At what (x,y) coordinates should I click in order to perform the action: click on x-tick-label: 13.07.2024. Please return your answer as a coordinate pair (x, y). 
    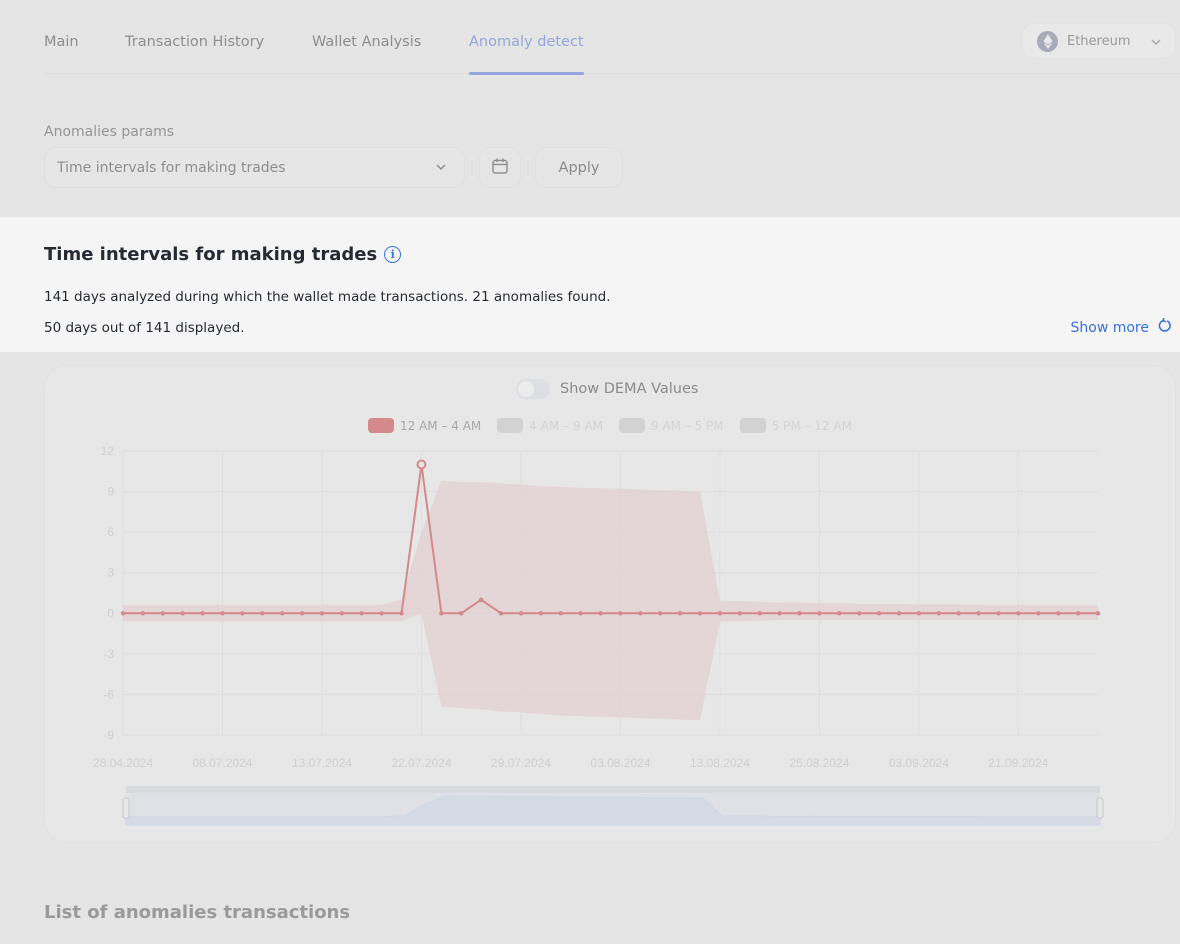
    Looking at the image, I should click on (322, 763).